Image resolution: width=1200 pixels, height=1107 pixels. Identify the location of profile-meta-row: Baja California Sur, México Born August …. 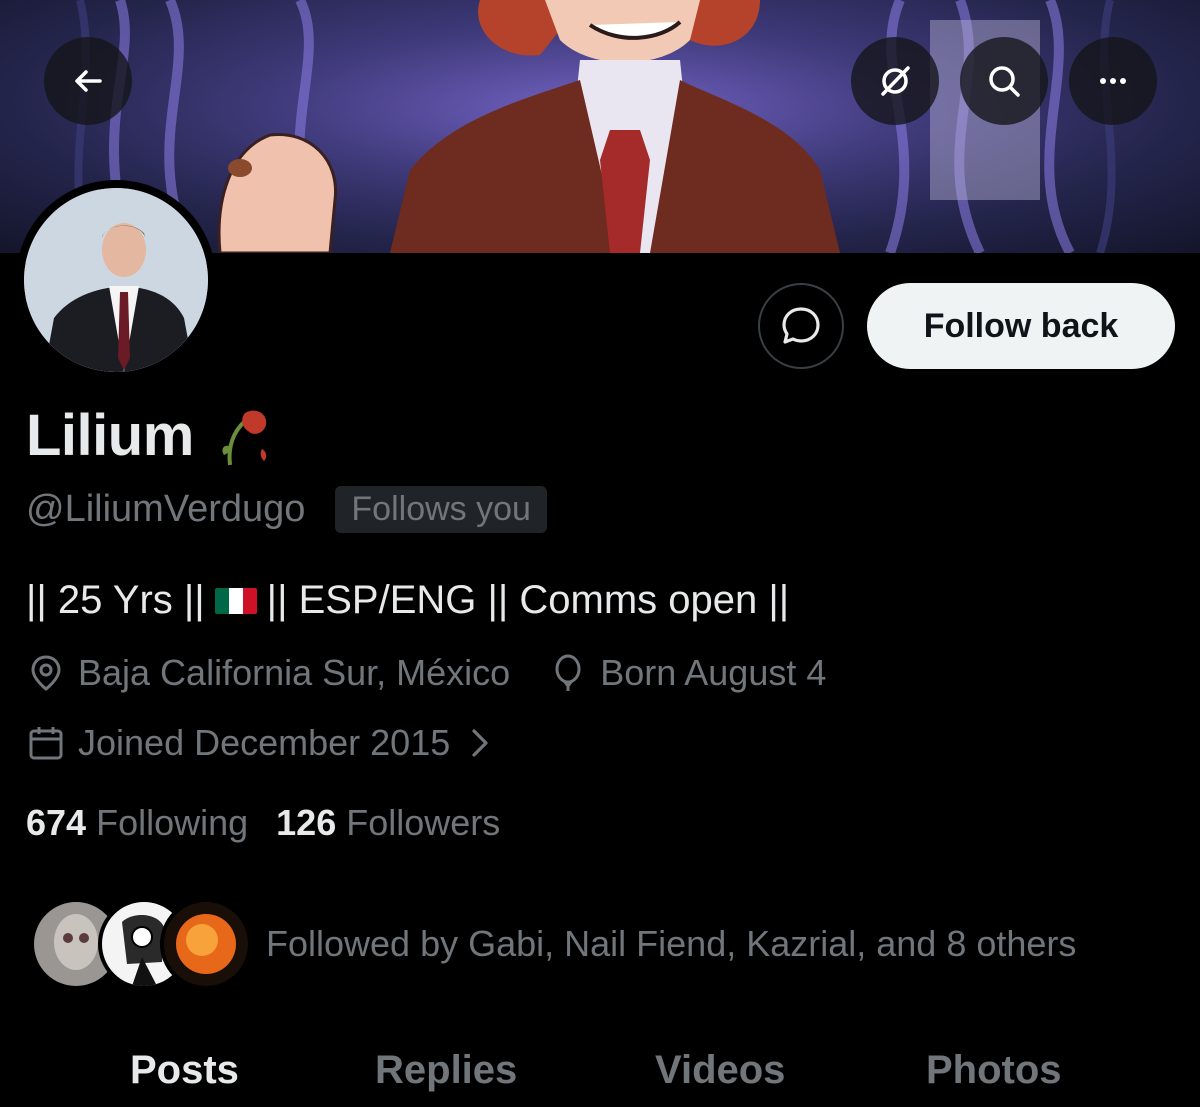
(426, 673).